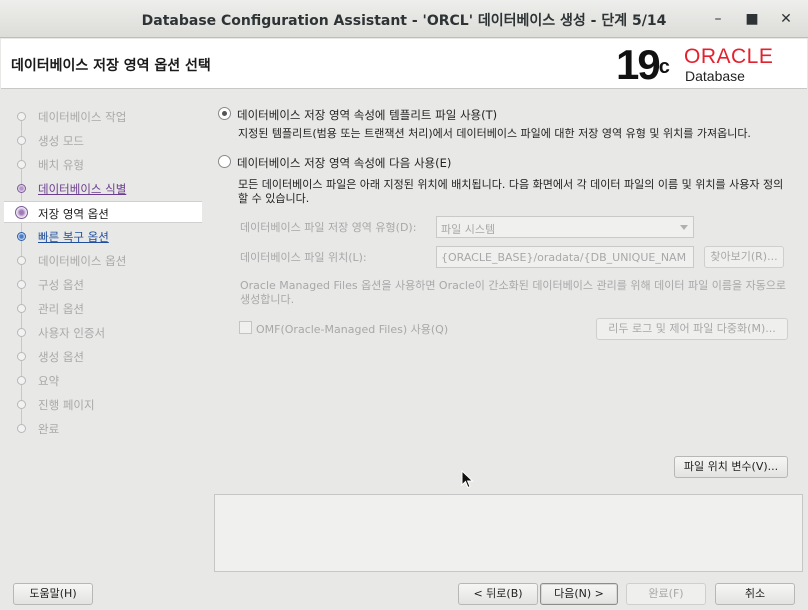  I want to click on message-area, so click(508, 533).